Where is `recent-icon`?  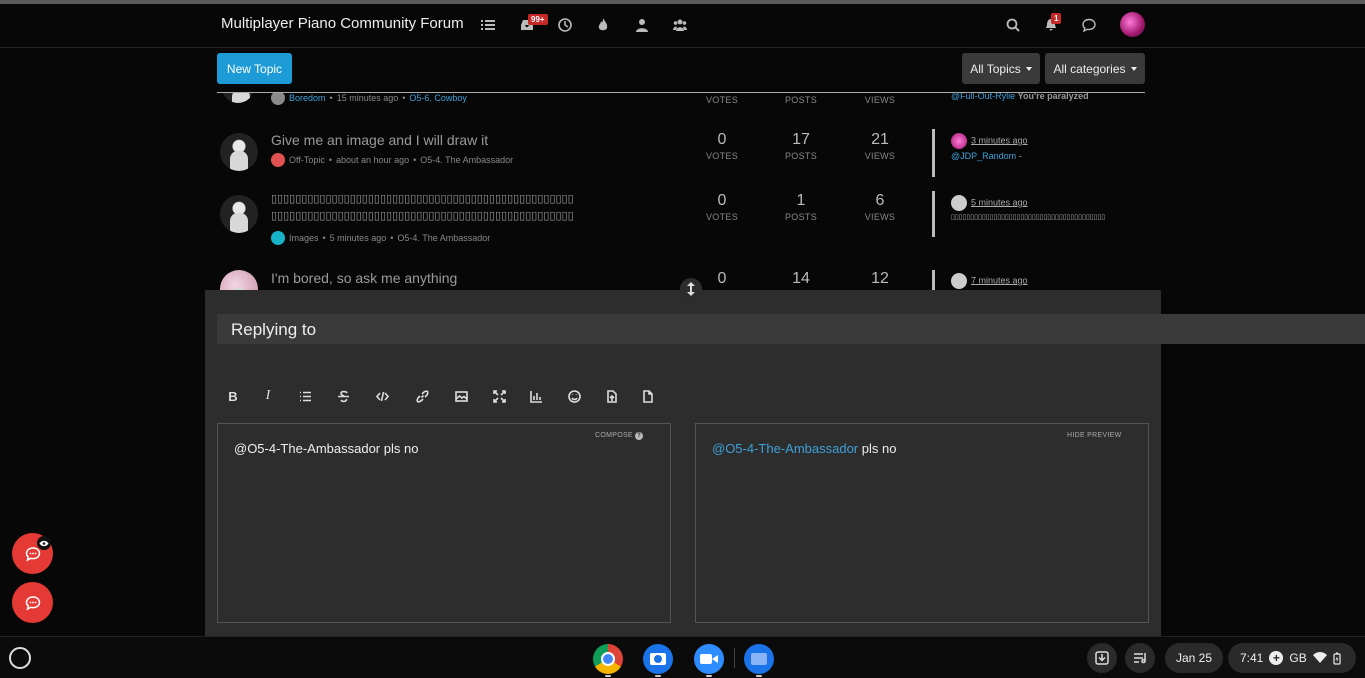
recent-icon is located at coordinates (565, 25).